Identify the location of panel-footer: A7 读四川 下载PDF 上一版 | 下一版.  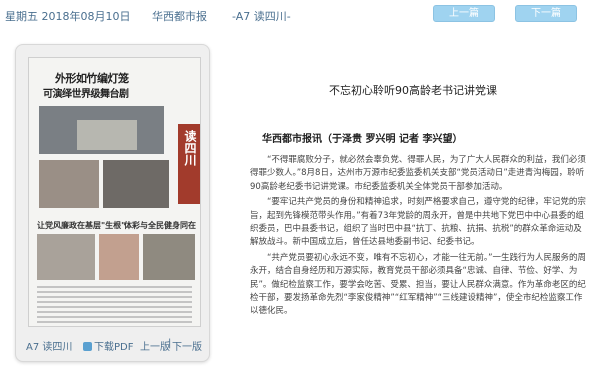
(113, 345).